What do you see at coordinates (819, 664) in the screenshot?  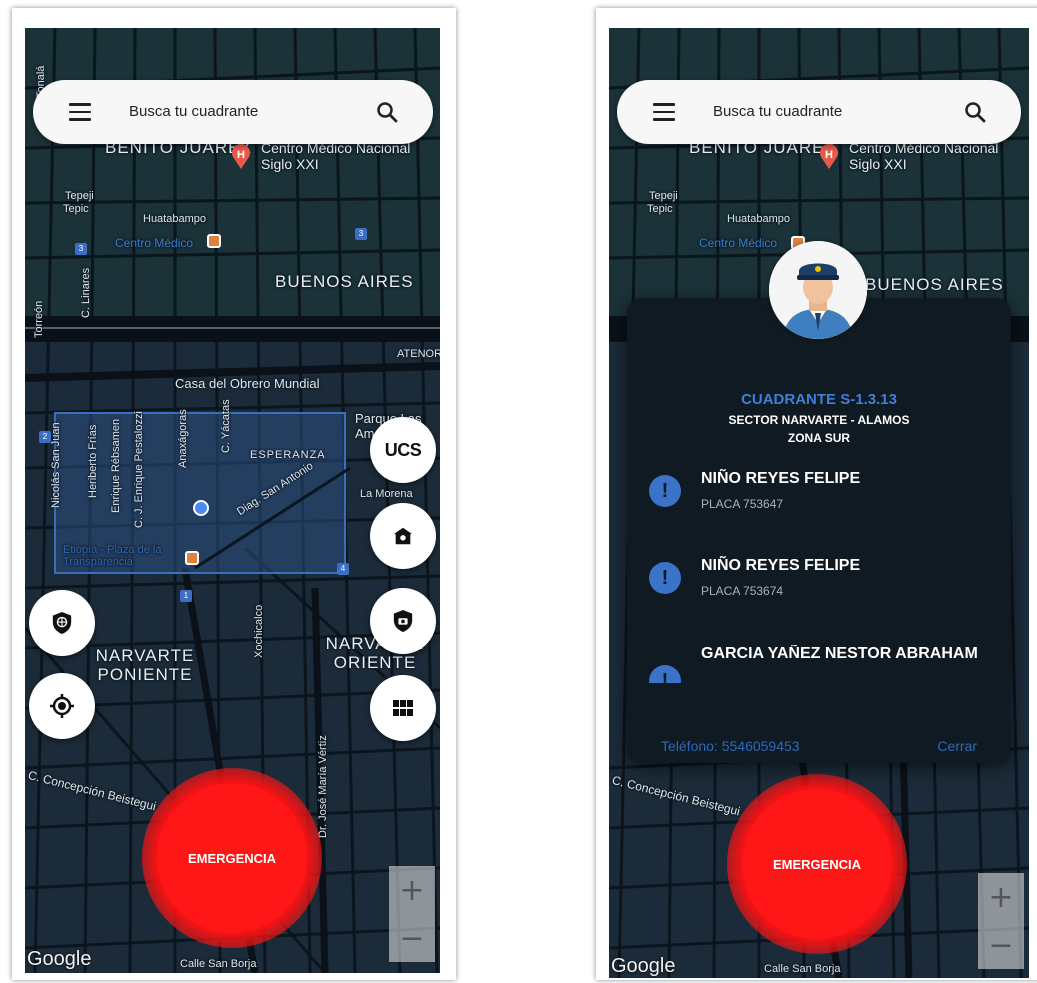 I see `officer-item: ! GARCIA YAÑEZ NESTOR ABRAHAM` at bounding box center [819, 664].